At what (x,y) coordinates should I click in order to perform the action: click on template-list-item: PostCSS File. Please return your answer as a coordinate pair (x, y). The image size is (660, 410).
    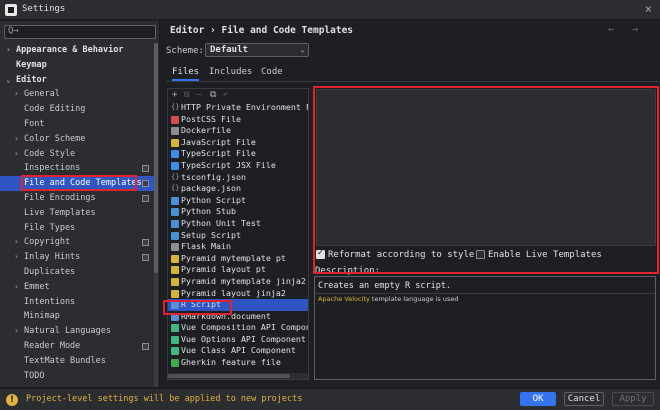
    Looking at the image, I should click on (238, 120).